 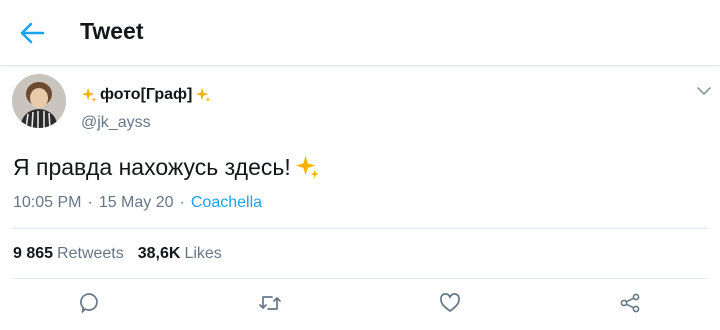 I want to click on retweet-icon, so click(x=270, y=303).